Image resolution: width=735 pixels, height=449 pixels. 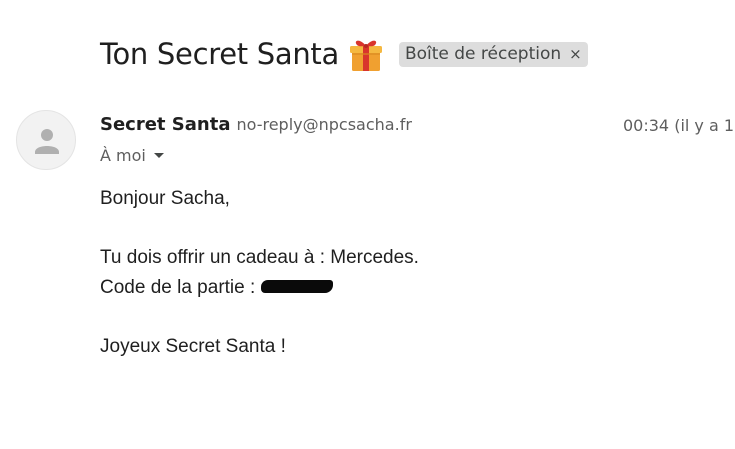 I want to click on redacted-code, so click(x=296, y=286).